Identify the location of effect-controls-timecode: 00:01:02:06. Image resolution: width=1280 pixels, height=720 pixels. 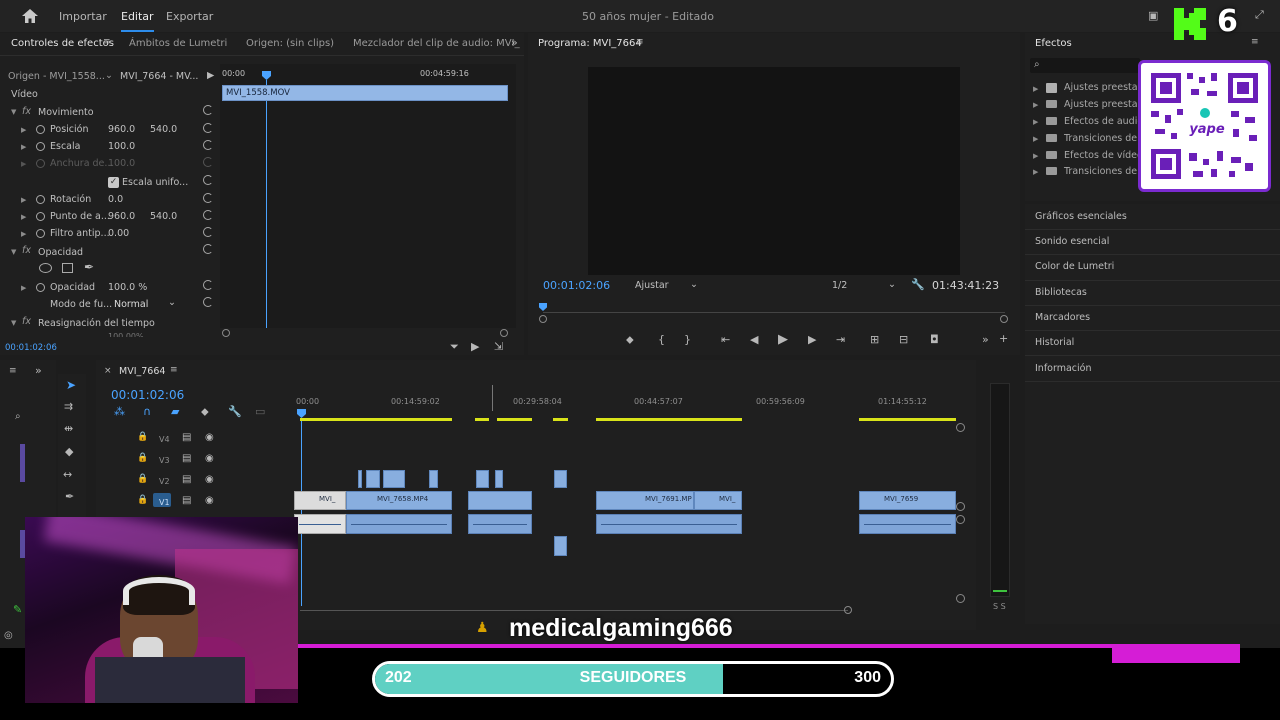
(31, 348).